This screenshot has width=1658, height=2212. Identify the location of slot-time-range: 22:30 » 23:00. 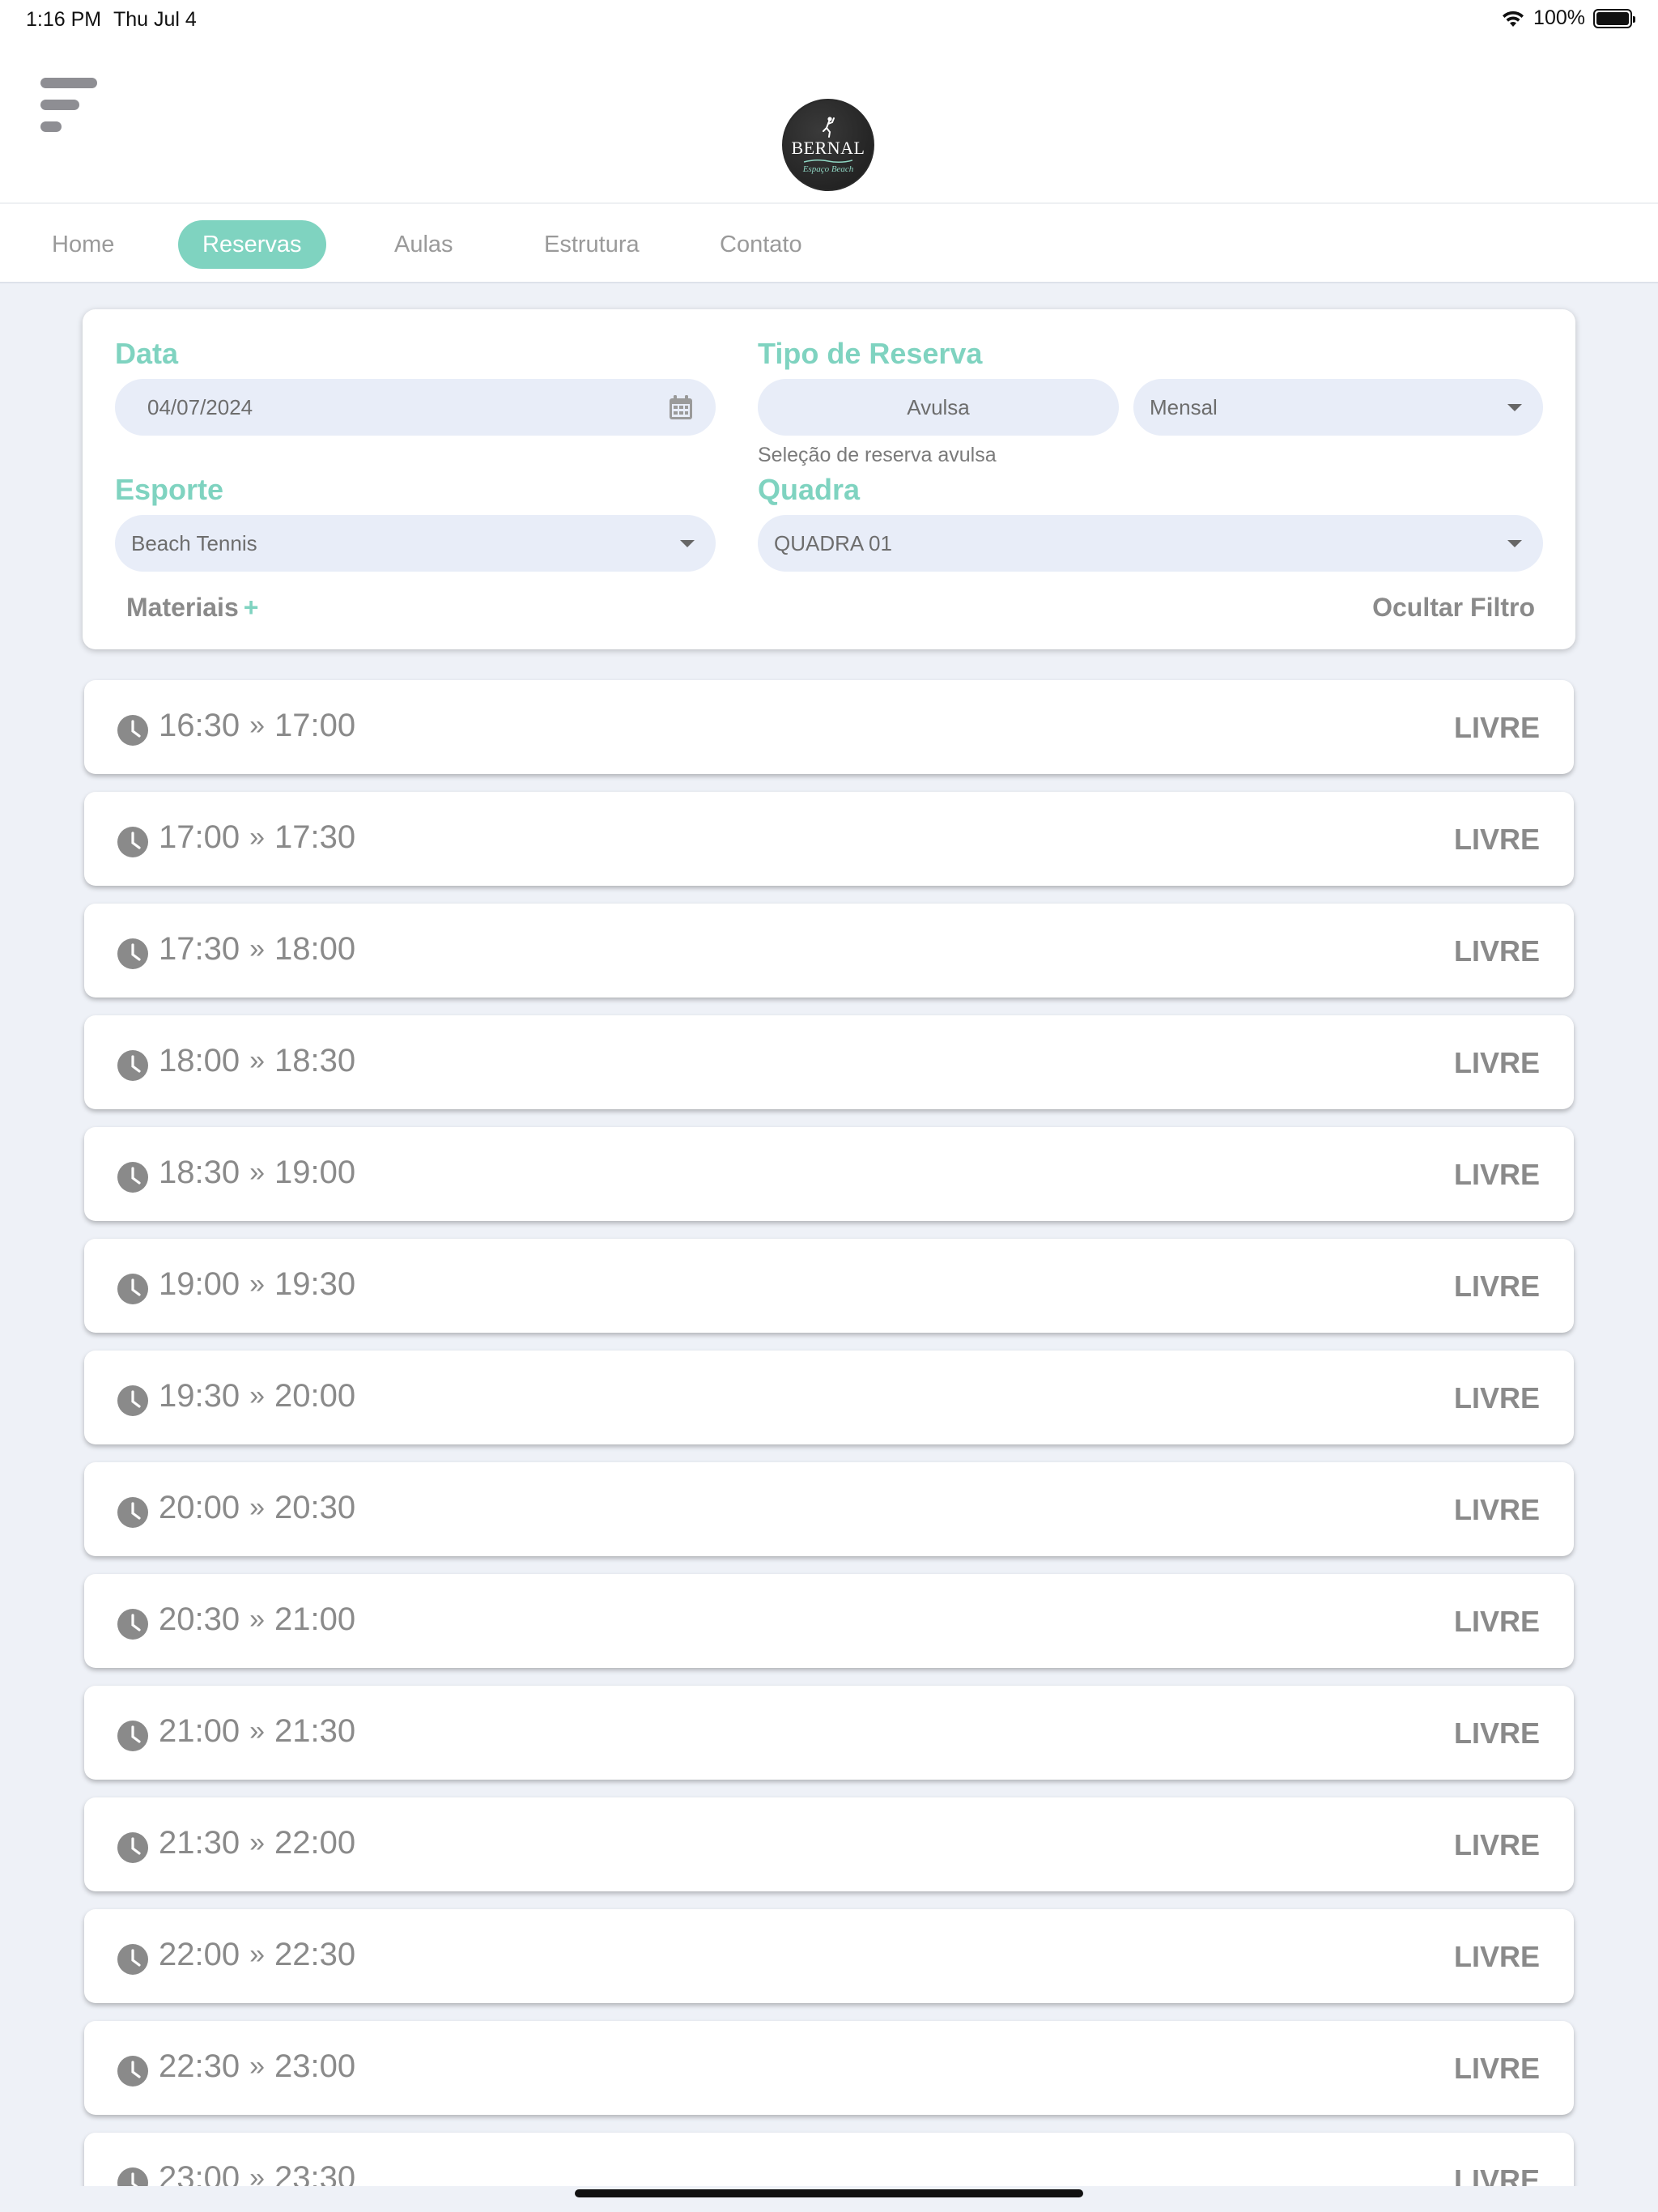
(257, 2066).